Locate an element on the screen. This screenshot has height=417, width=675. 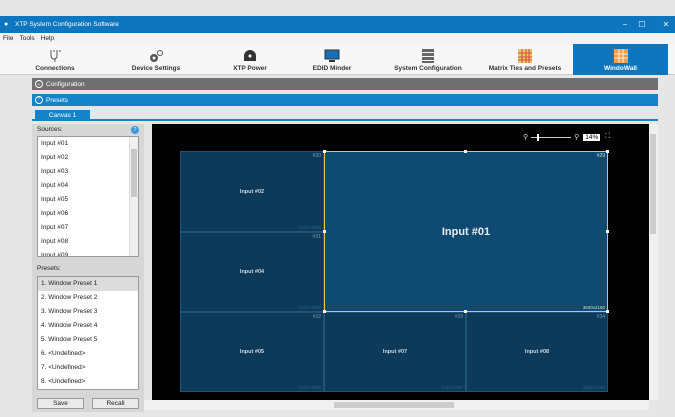
device-settings-button: Device Settings is located at coordinates (156, 59).